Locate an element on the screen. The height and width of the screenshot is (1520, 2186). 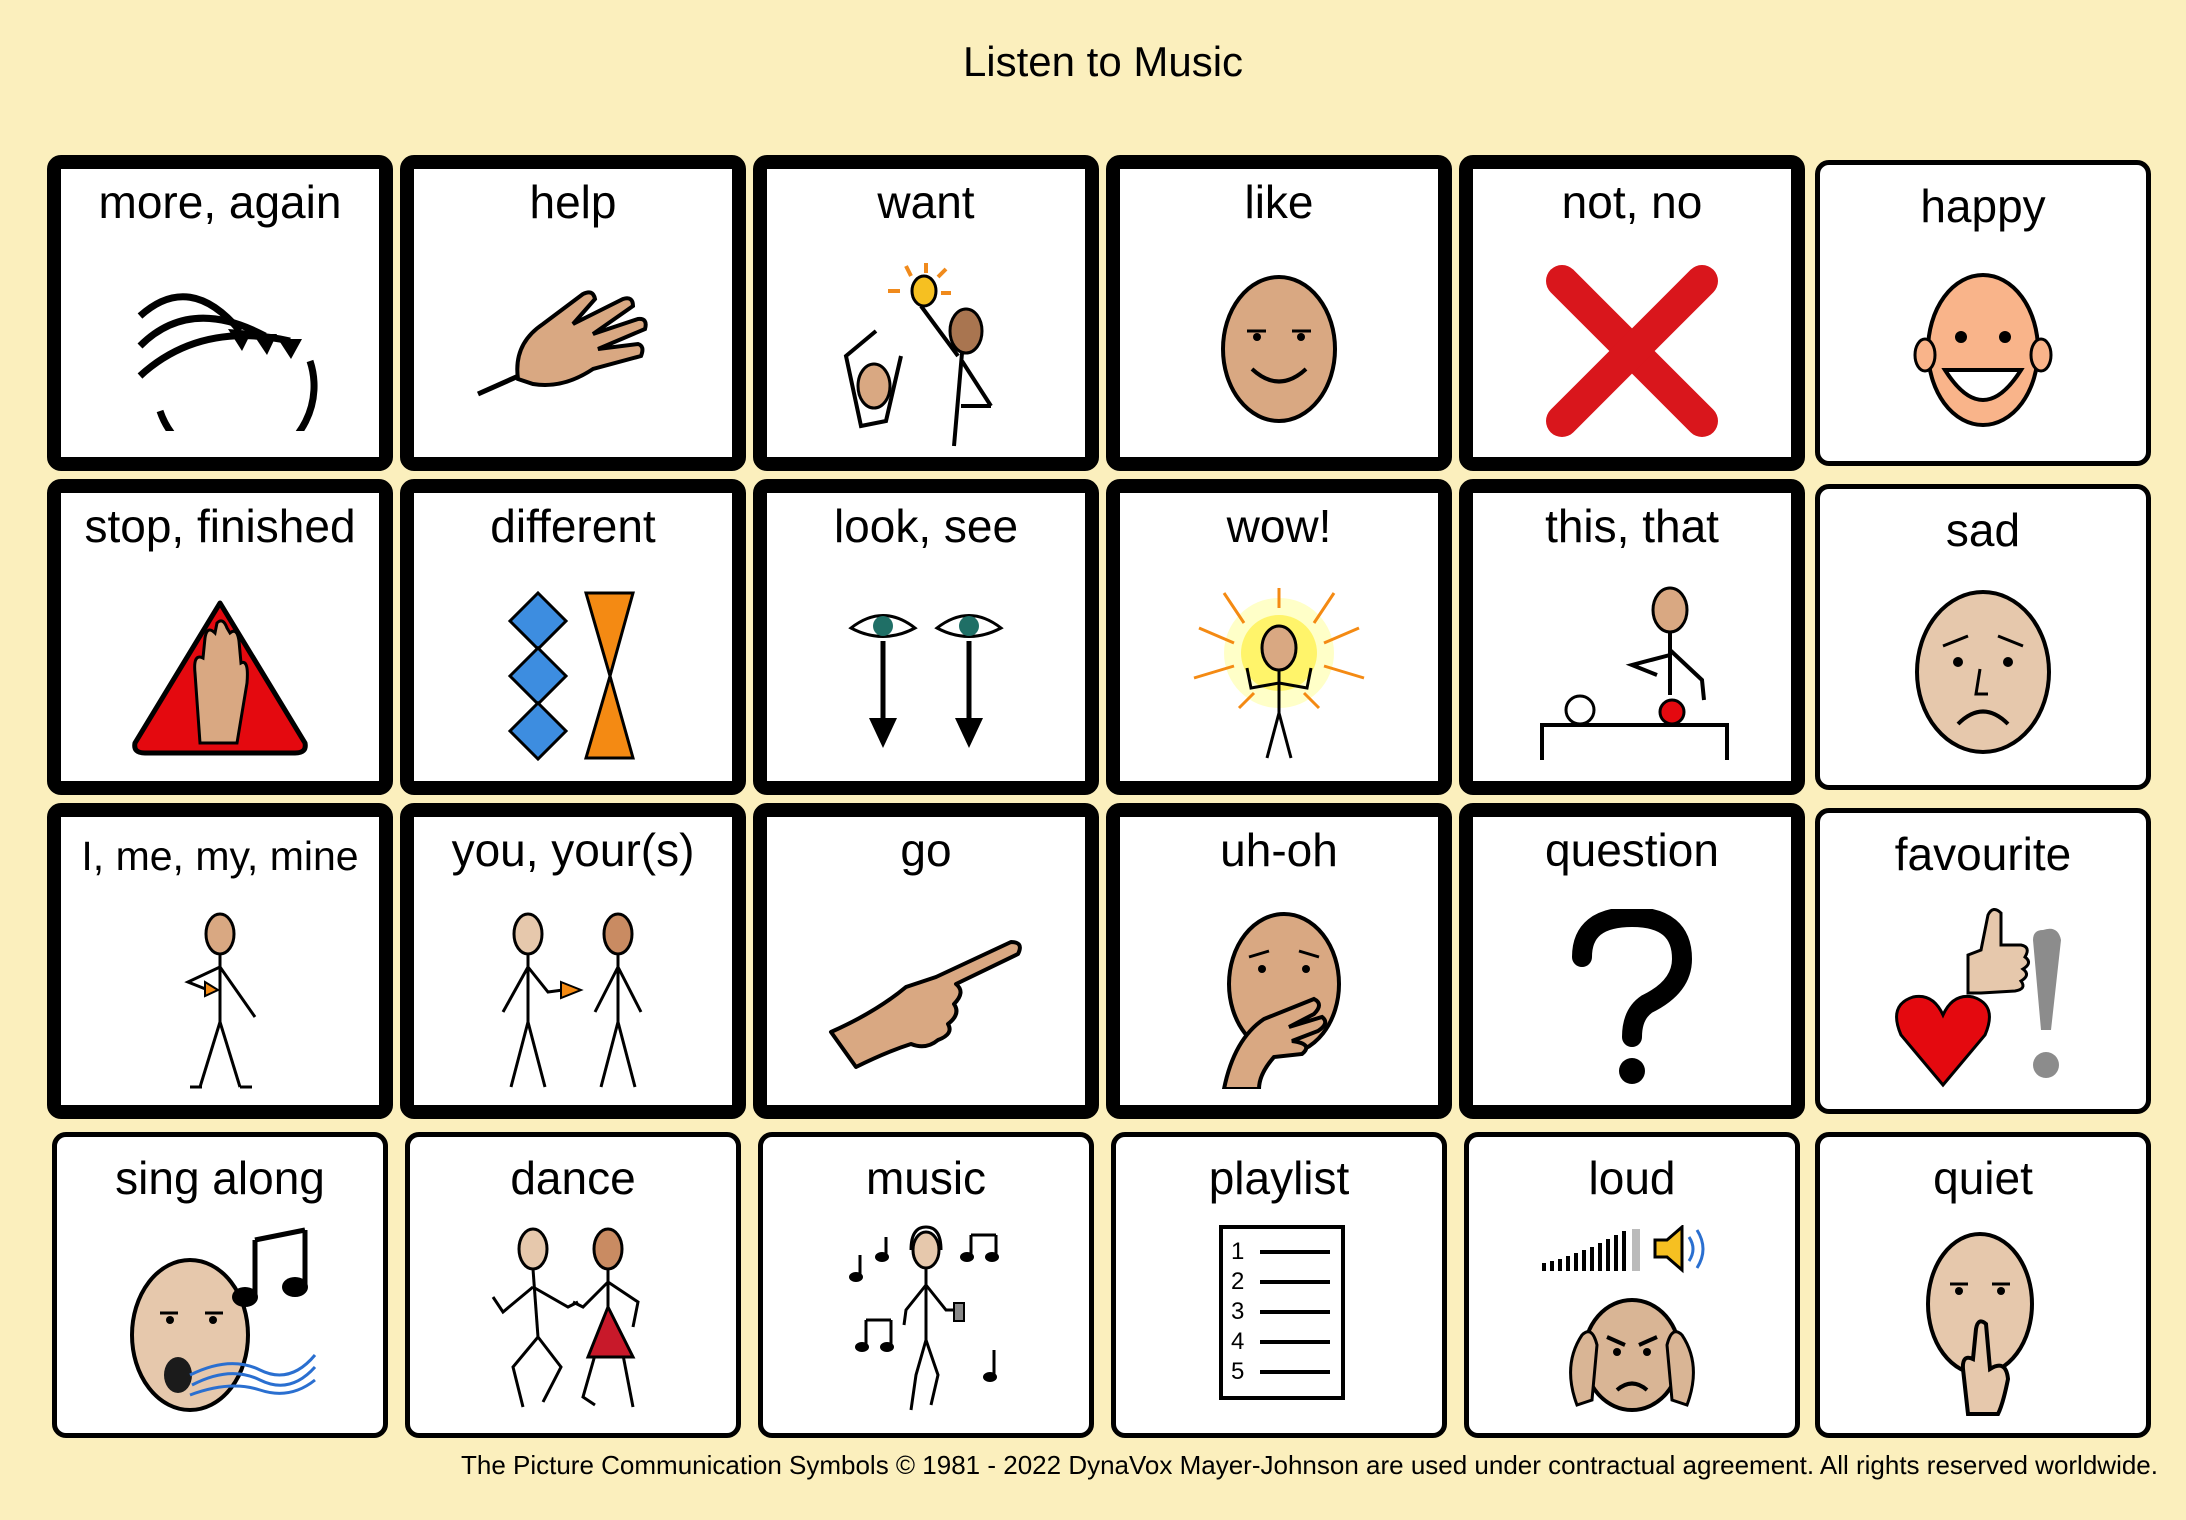
cell-label: more, again is located at coordinates (220, 202).